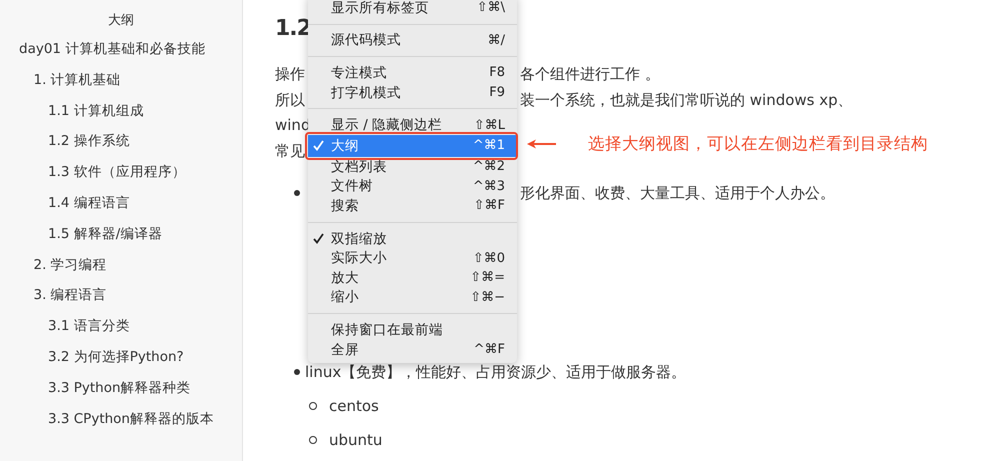 The width and height of the screenshot is (1000, 461). What do you see at coordinates (758, 144) in the screenshot?
I see `annotation-text: 选择大纲视图，可以在左侧边栏看到目录结构` at bounding box center [758, 144].